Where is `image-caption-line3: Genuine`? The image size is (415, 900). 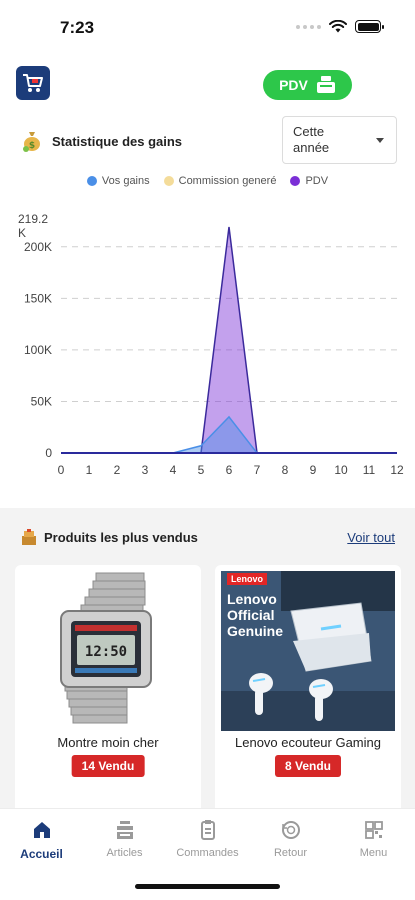
image-caption-line3: Genuine is located at coordinates (255, 631).